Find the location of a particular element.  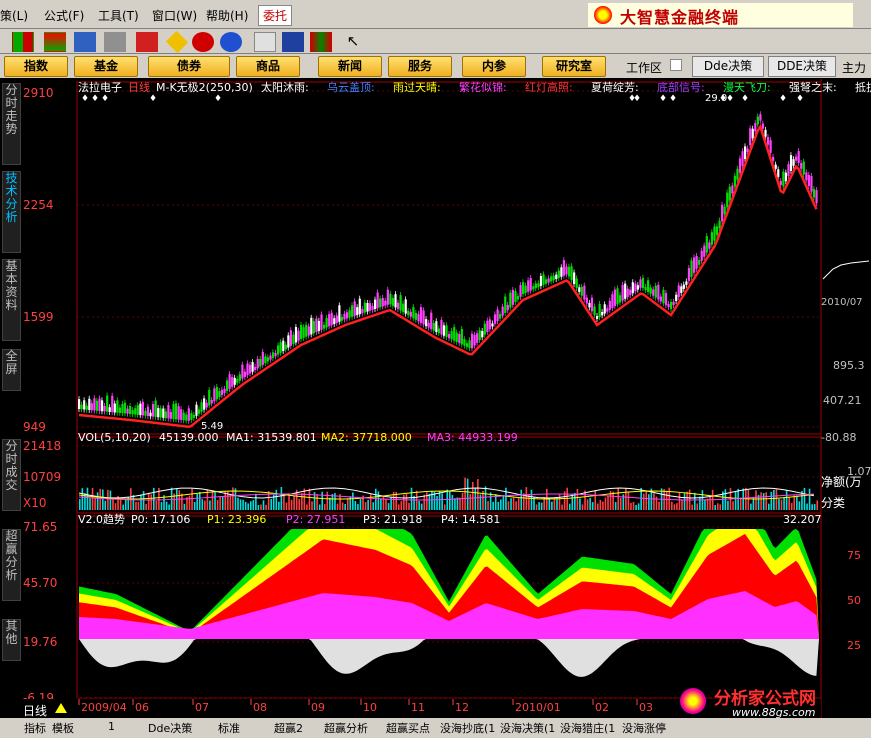

f11-icon is located at coordinates (231, 42).